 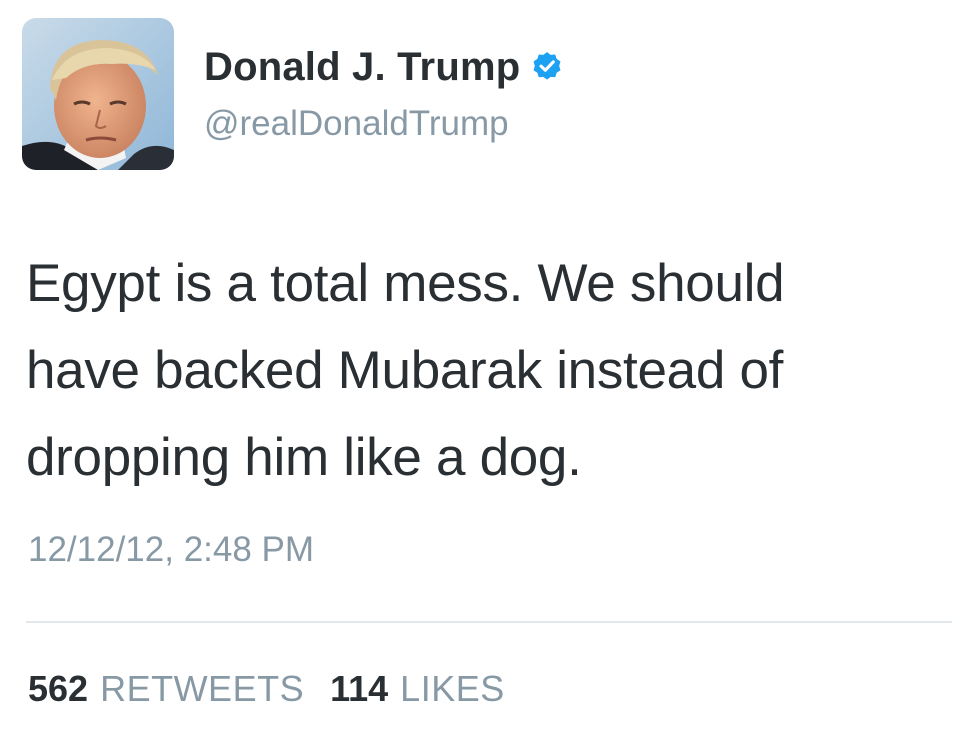 I want to click on likes-label: LIKES, so click(x=452, y=688).